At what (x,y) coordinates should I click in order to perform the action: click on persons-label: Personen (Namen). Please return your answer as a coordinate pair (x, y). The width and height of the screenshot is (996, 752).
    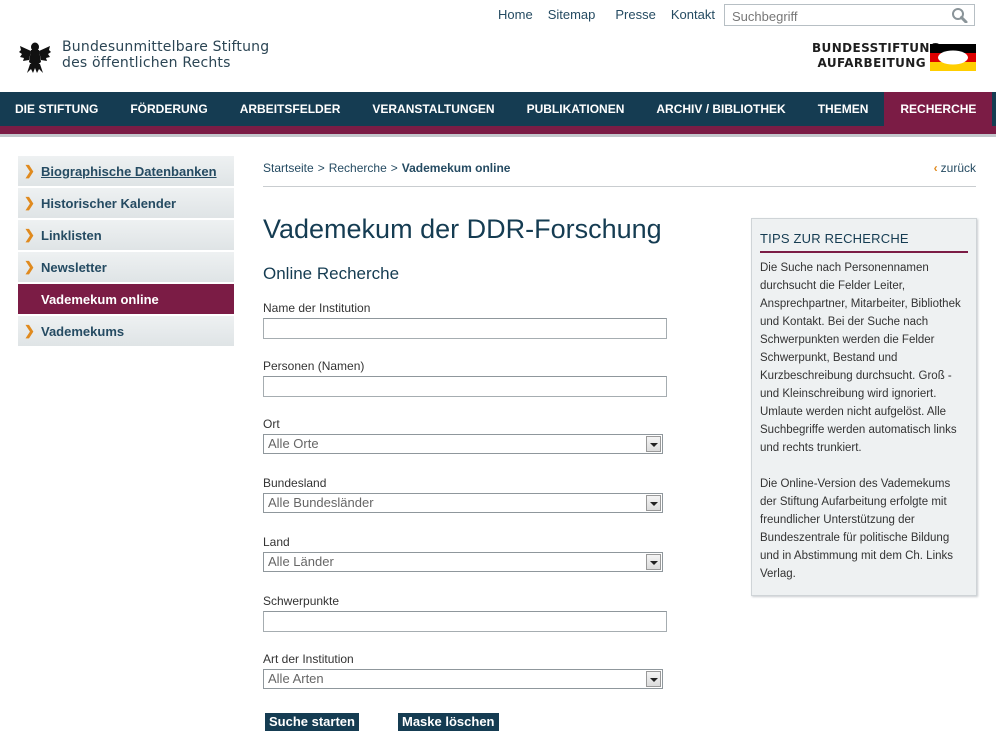
    Looking at the image, I should click on (314, 366).